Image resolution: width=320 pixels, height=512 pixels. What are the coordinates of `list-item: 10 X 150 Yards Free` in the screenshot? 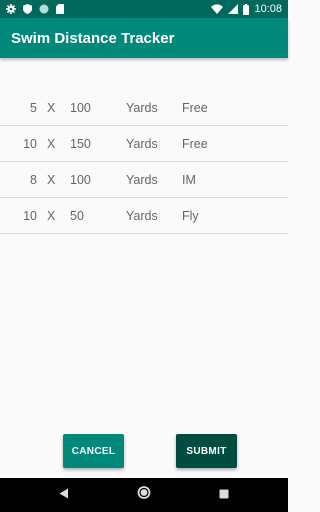 It's located at (144, 144).